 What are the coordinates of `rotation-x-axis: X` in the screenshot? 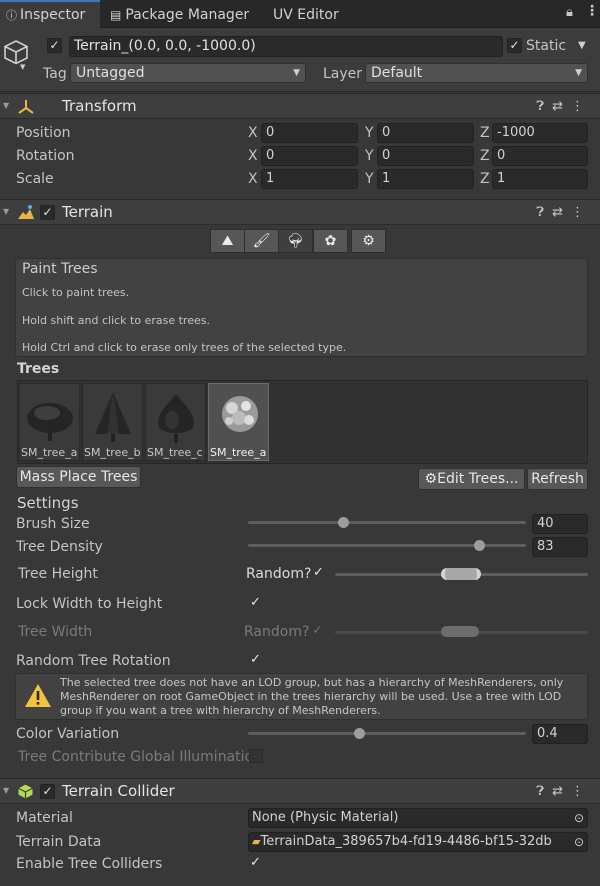 It's located at (253, 156).